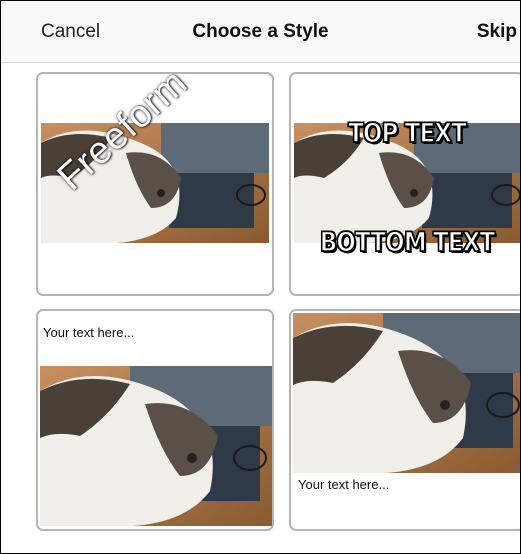  What do you see at coordinates (407, 242) in the screenshot?
I see `meme-bottom-text: BOTTOM TEXT` at bounding box center [407, 242].